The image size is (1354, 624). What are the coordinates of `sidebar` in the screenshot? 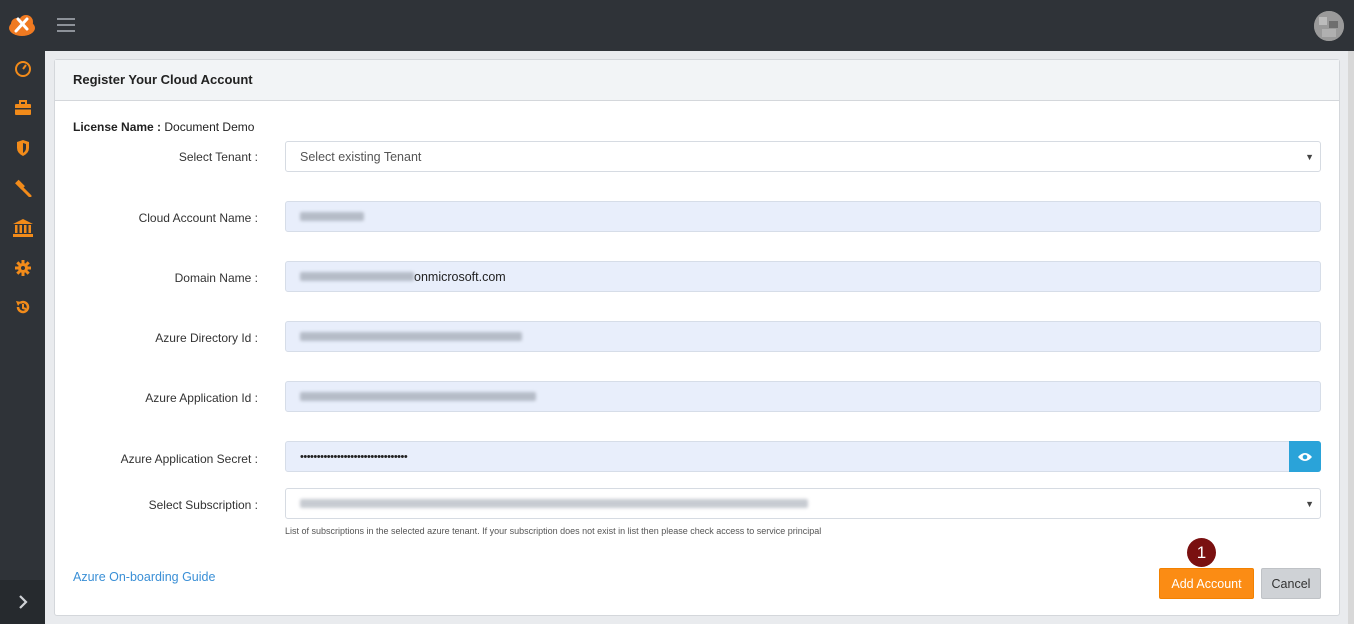 It's located at (22, 312).